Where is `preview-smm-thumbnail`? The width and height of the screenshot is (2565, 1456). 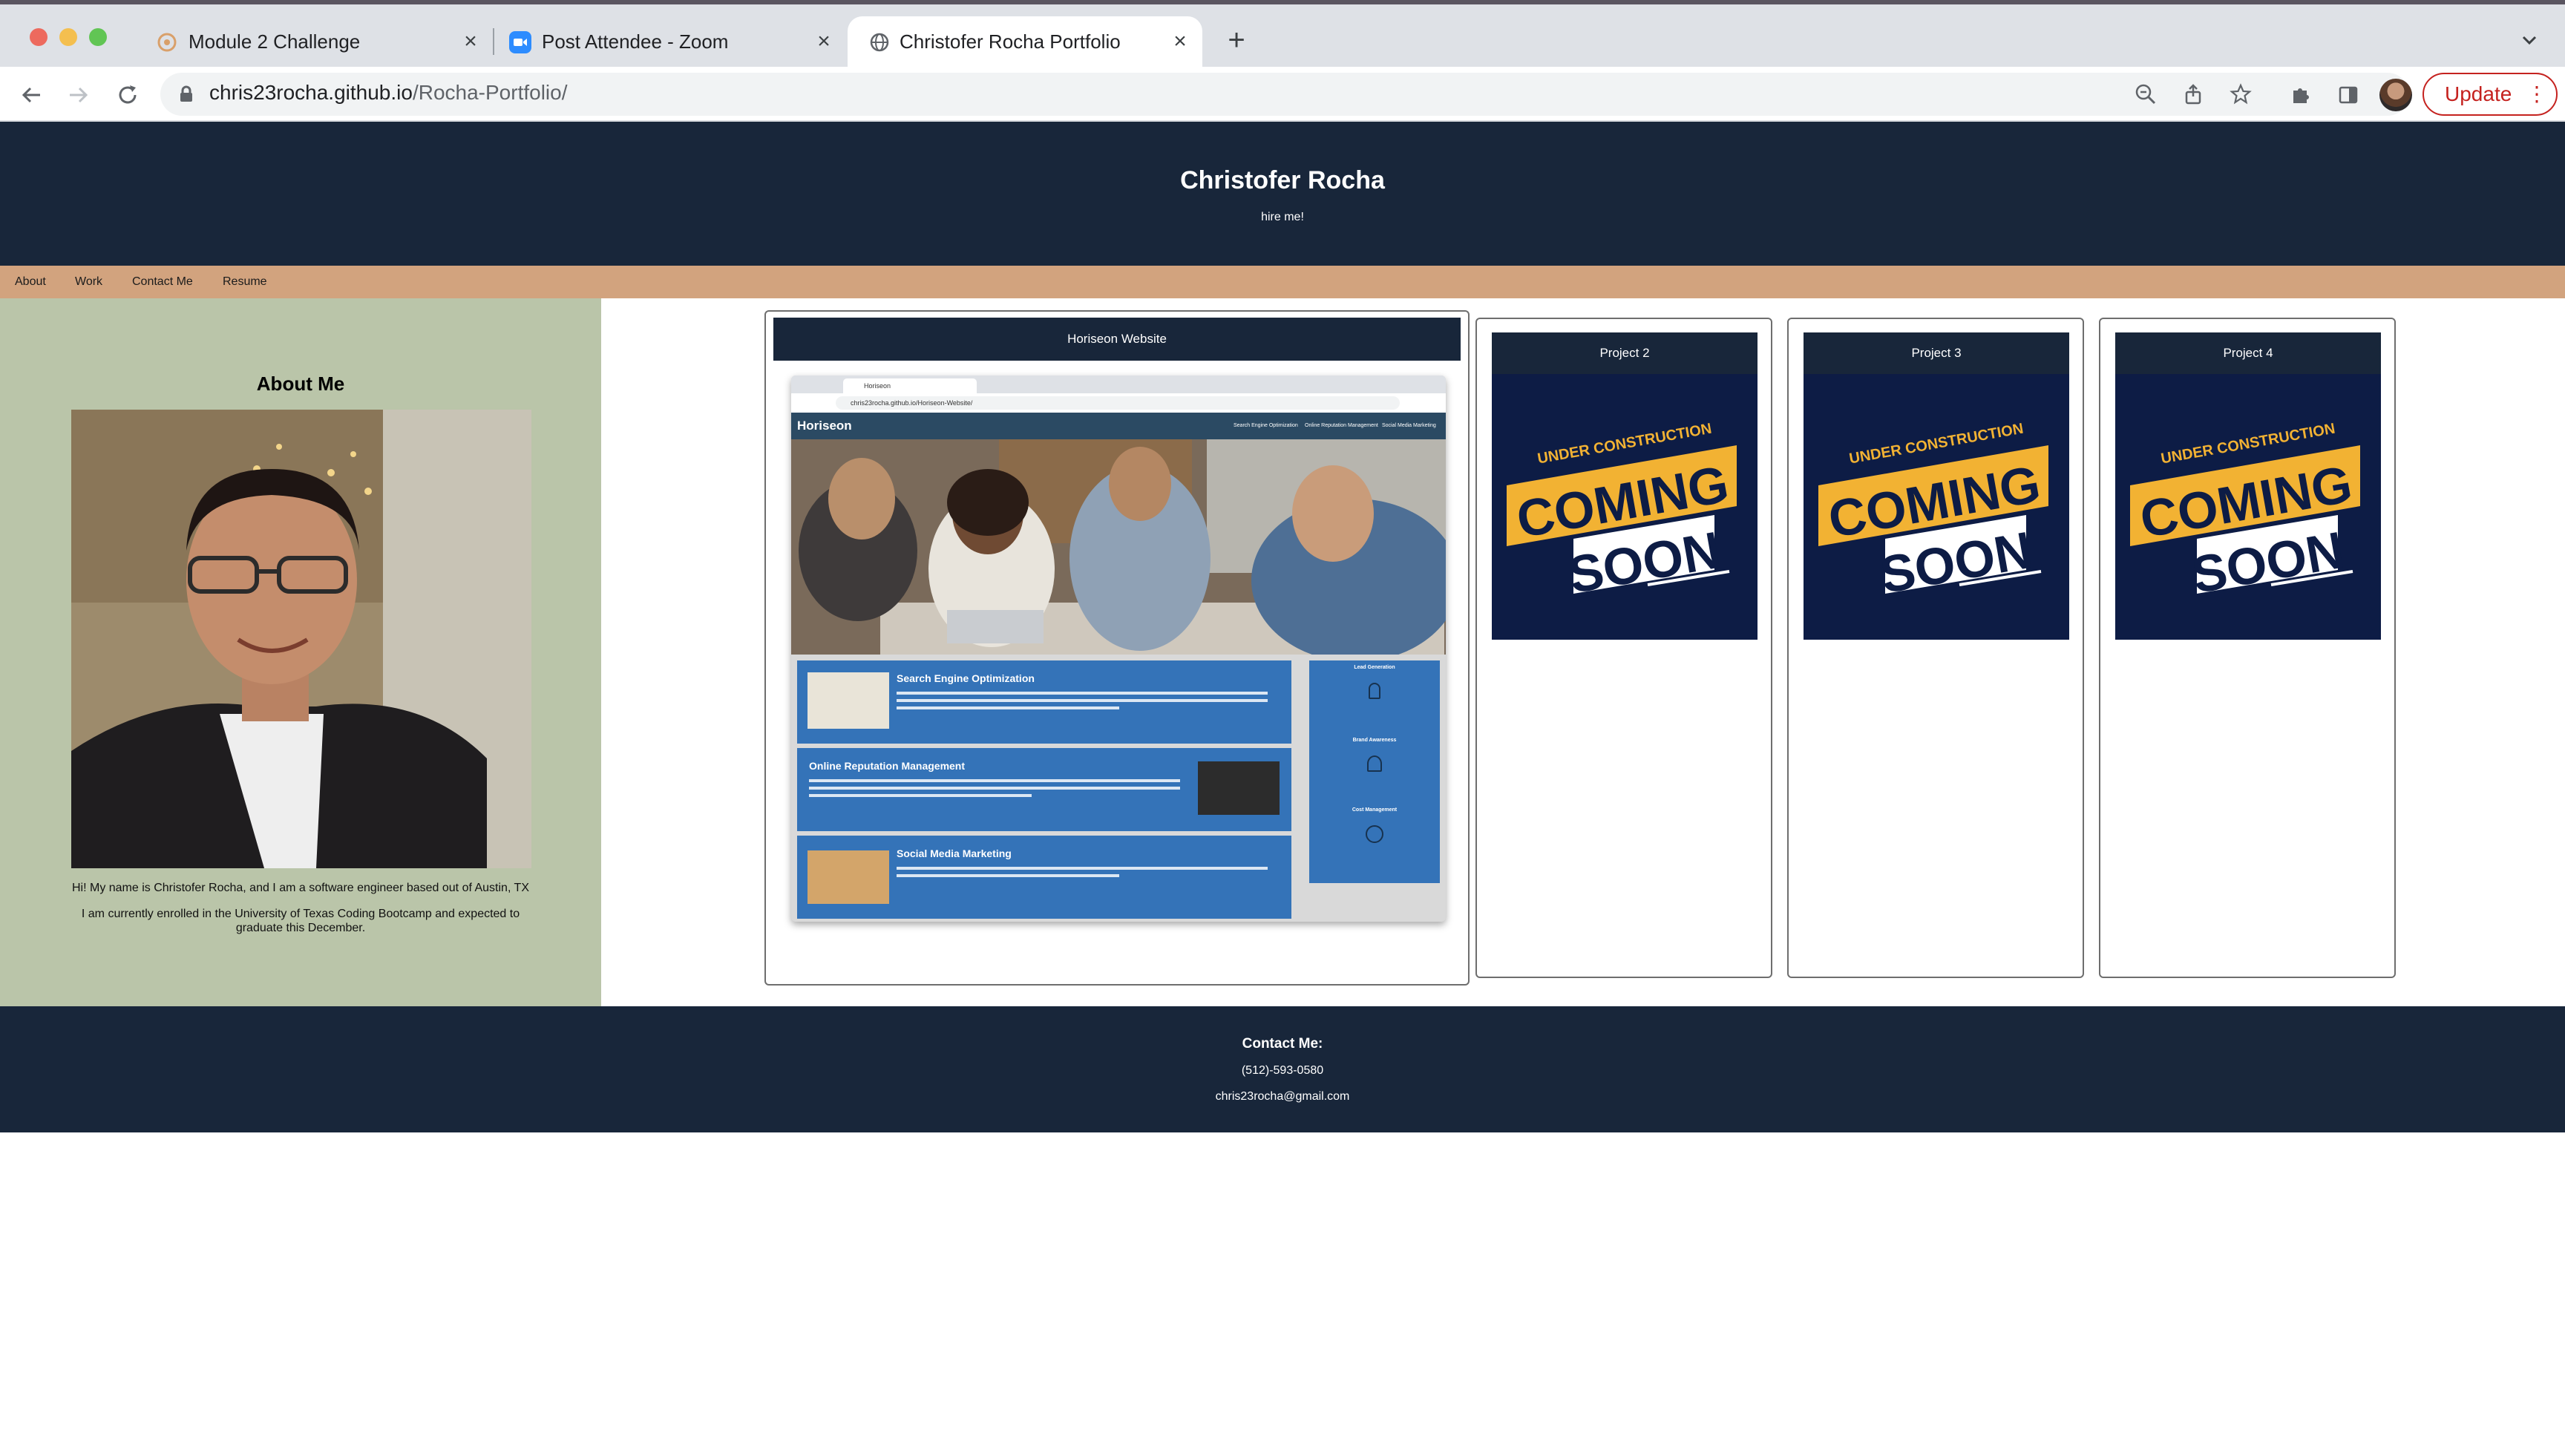 preview-smm-thumbnail is located at coordinates (848, 877).